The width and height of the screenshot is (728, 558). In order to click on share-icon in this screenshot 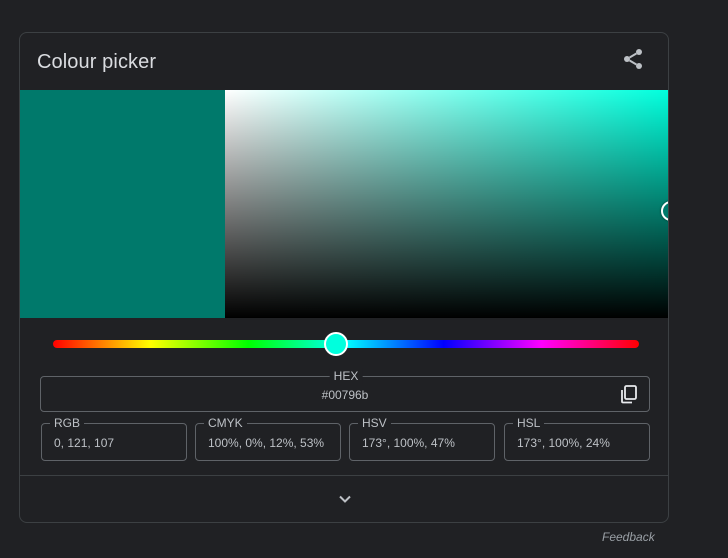, I will do `click(633, 59)`.